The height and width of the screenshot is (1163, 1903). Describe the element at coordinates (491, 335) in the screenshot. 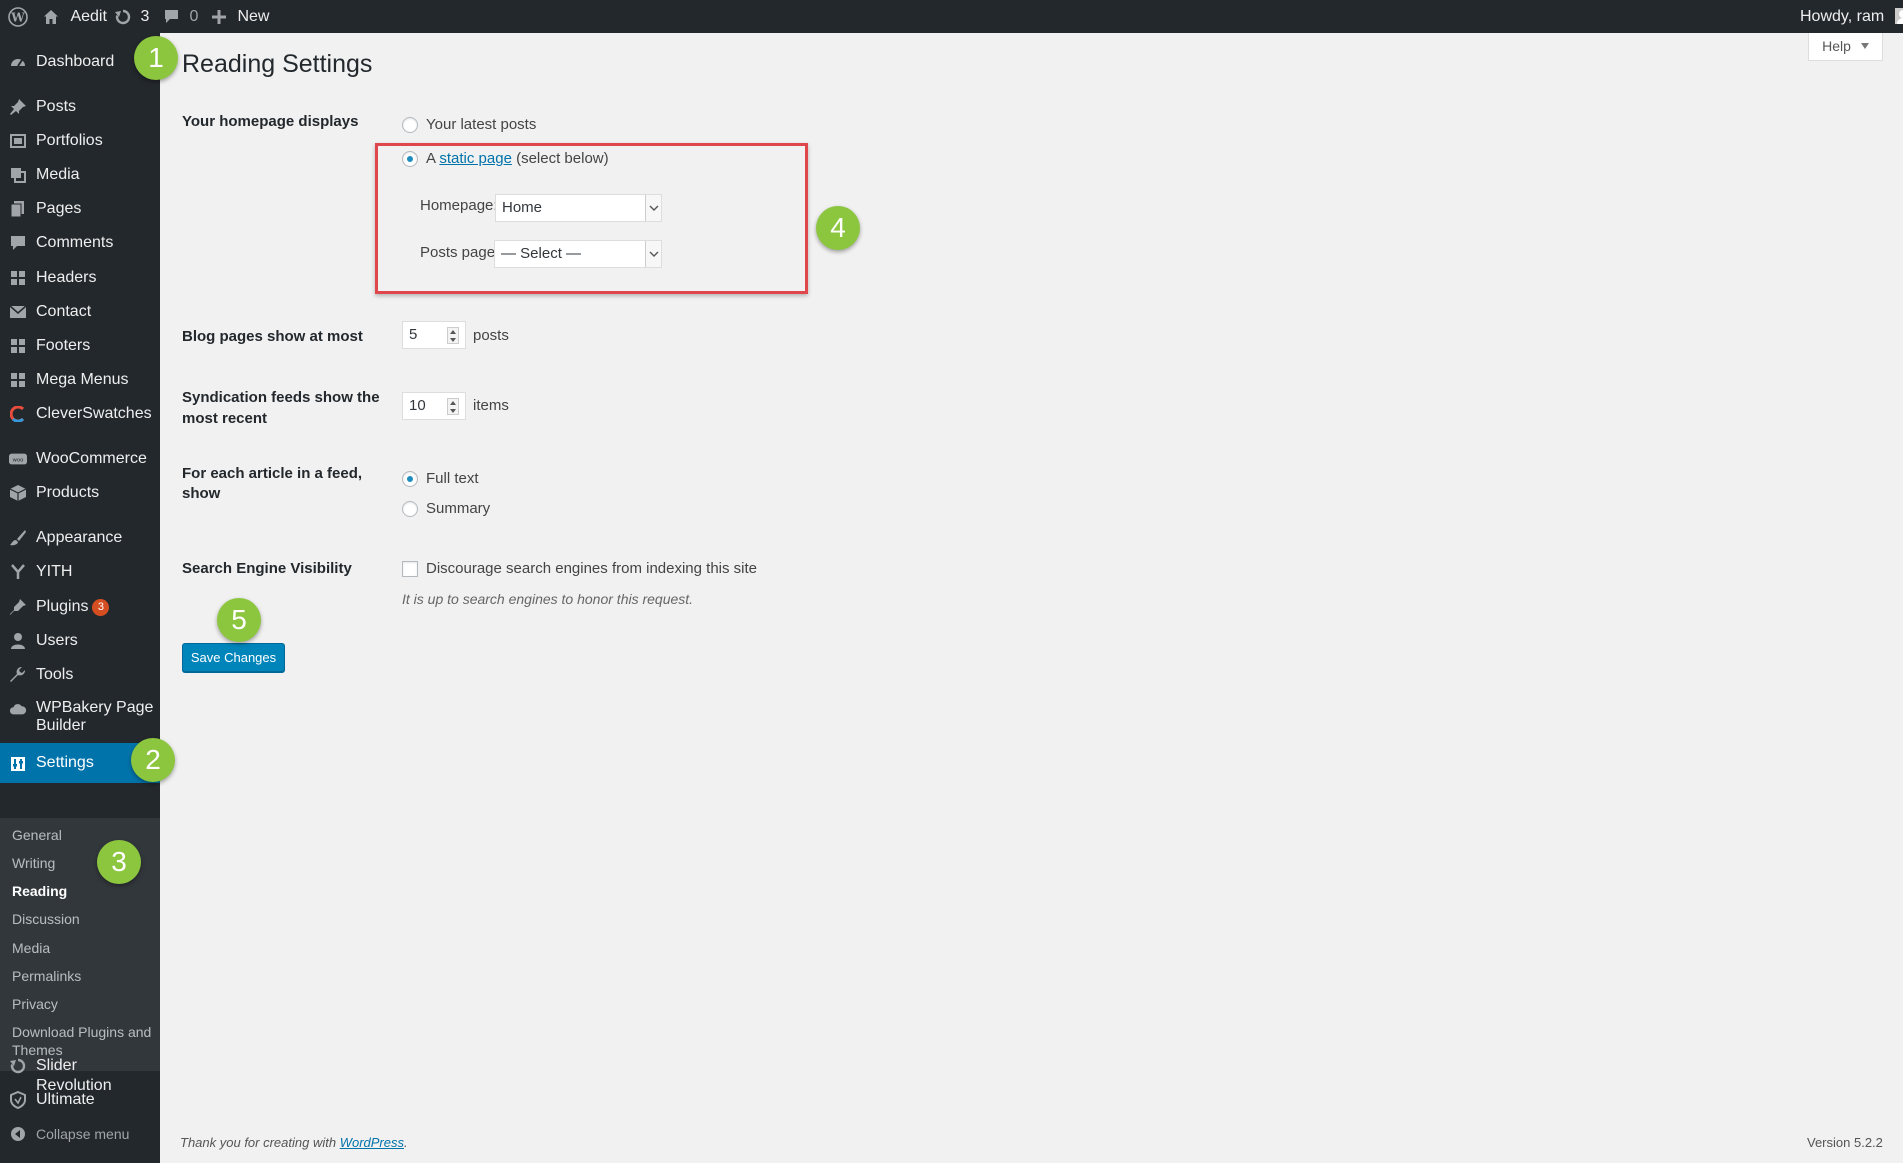

I see `blog-pages-unit: posts` at that location.